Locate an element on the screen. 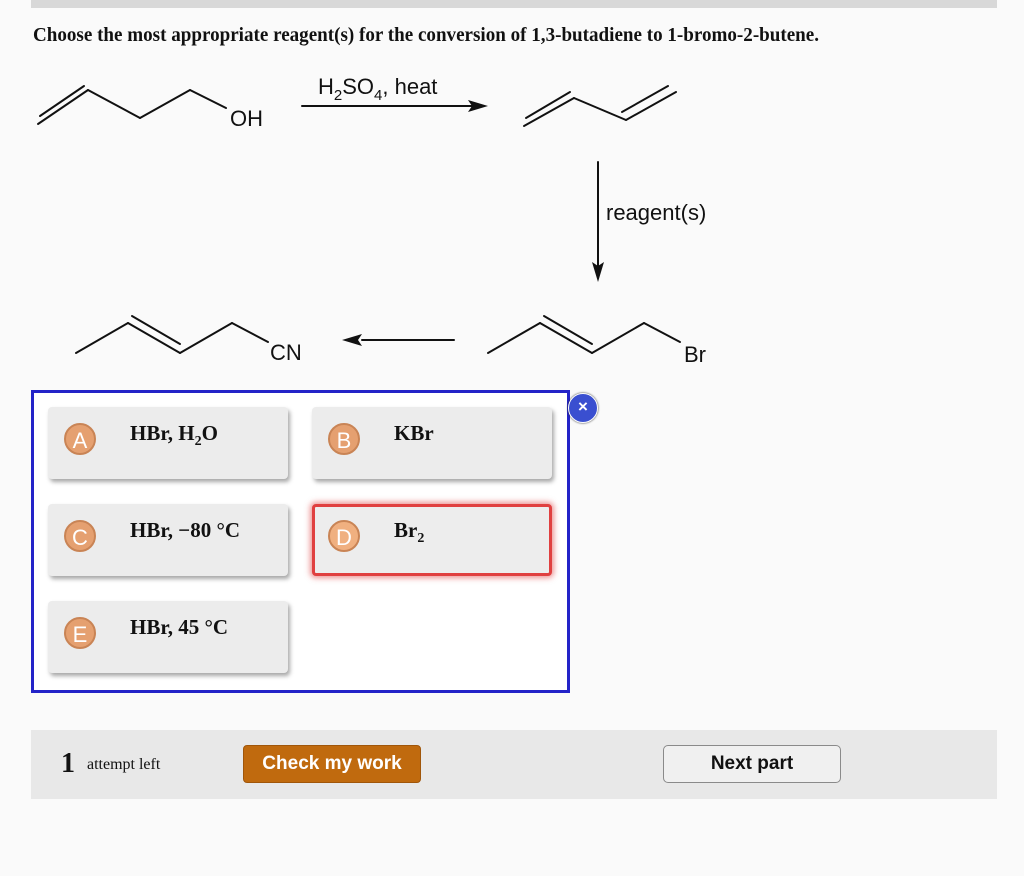 Image resolution: width=1024 pixels, height=876 pixels. choice-e-text: HBr, 45 °C is located at coordinates (179, 627).